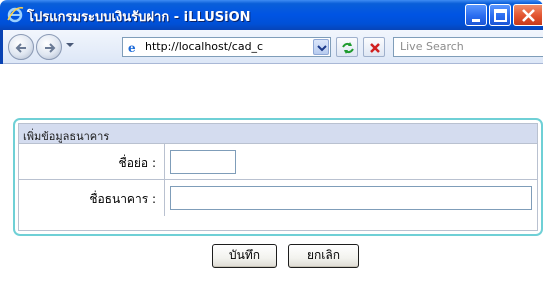 The height and width of the screenshot is (298, 543). I want to click on chevron-down-icon, so click(322, 48).